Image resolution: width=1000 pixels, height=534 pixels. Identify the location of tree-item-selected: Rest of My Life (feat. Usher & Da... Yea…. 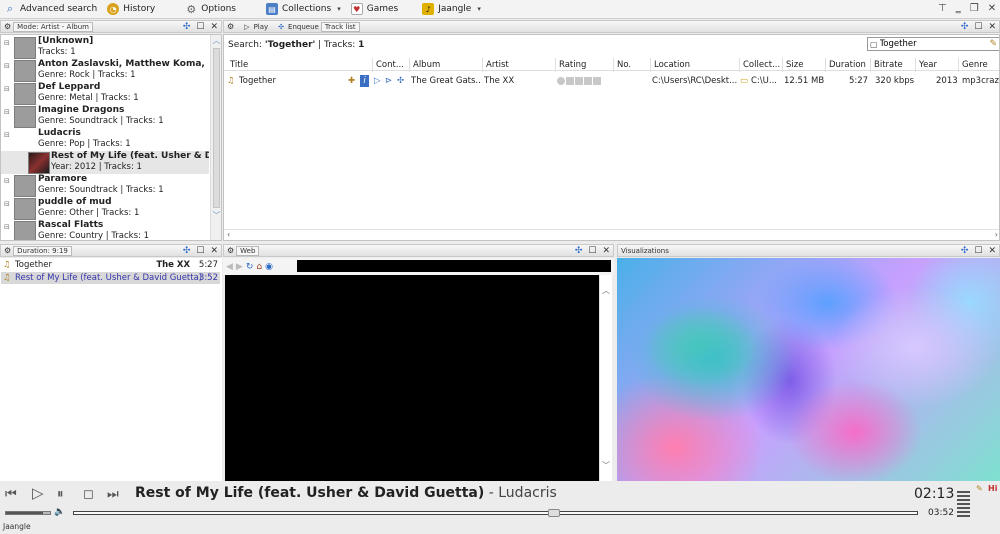
(105, 162).